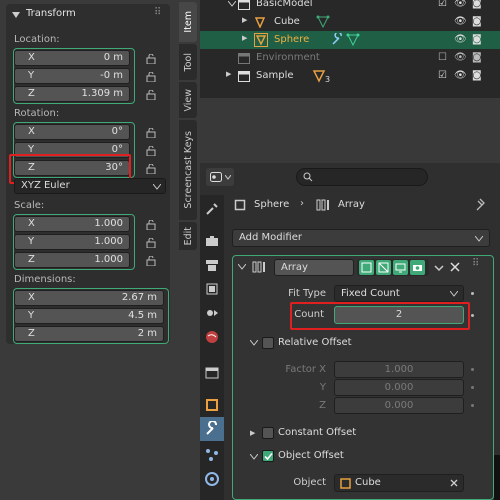 Image resolution: width=500 pixels, height=500 pixels. Describe the element at coordinates (212, 289) in the screenshot. I see `view-layer-icon` at that location.